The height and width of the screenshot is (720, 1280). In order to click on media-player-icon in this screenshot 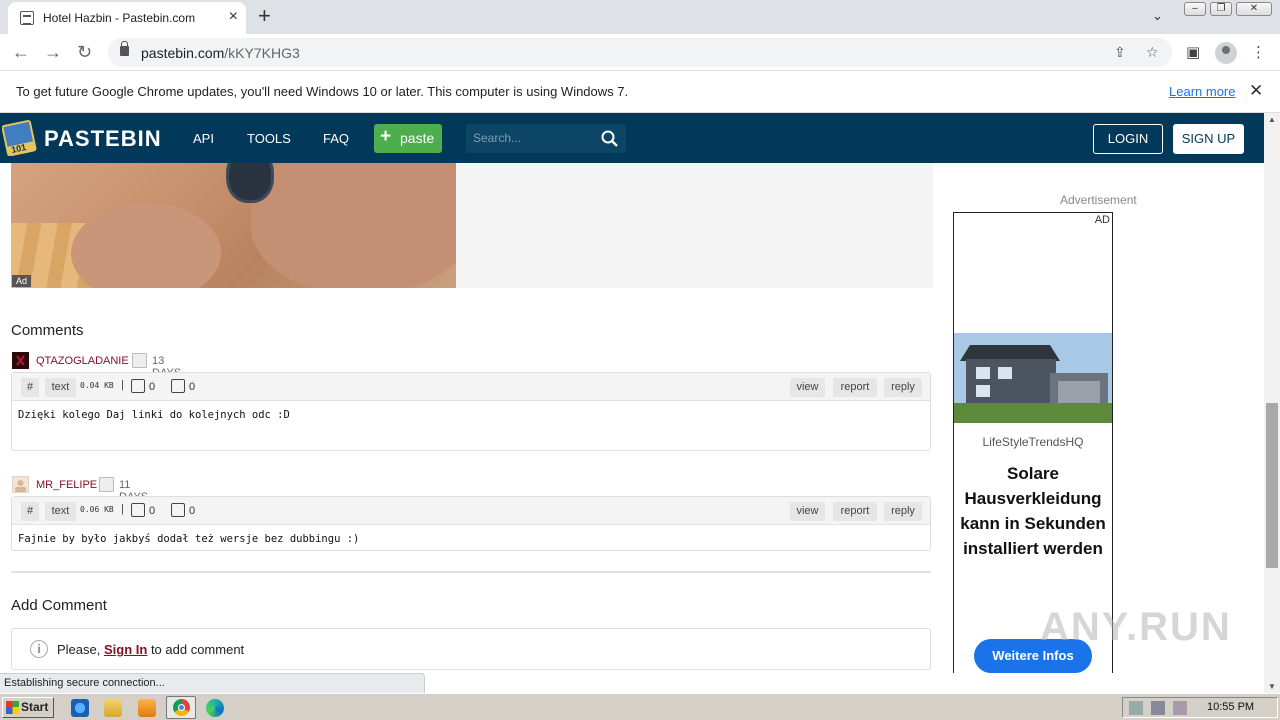, I will do `click(147, 708)`.